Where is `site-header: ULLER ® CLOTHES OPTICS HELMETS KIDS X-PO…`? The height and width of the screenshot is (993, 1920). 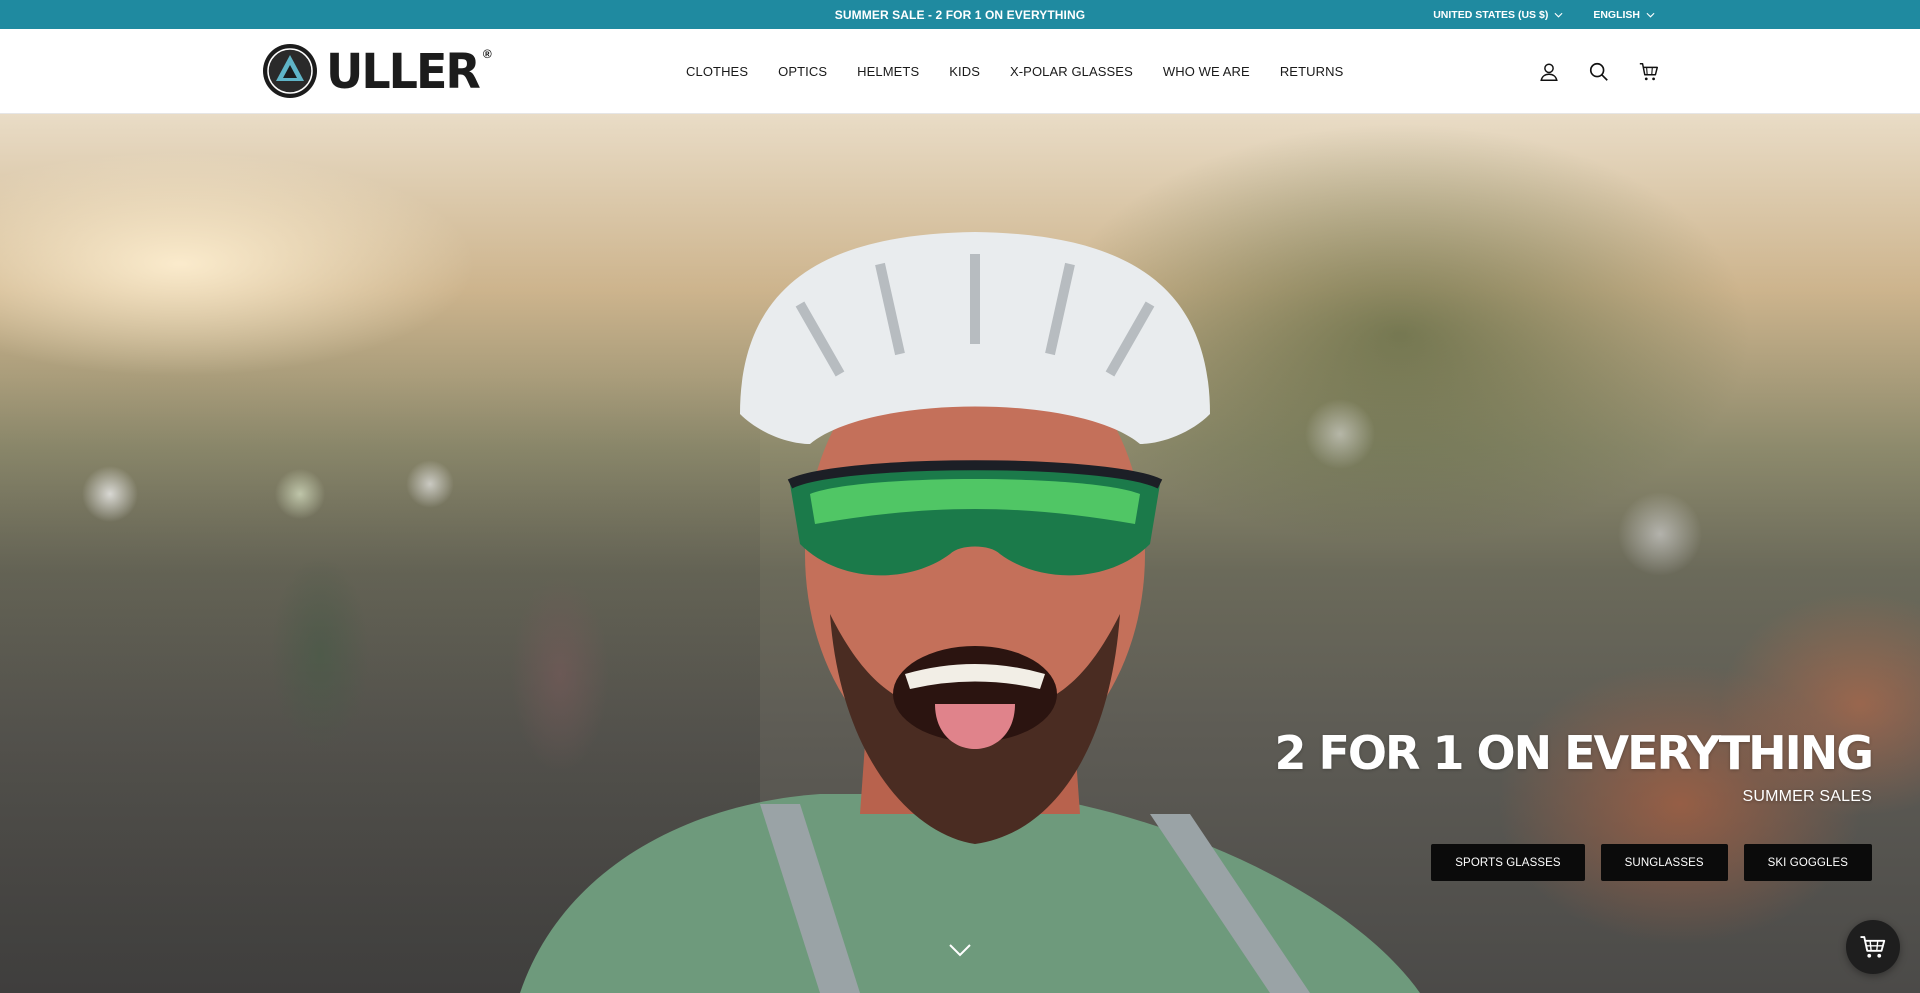
site-header: ULLER ® CLOTHES OPTICS HELMETS KIDS X-PO… is located at coordinates (960, 71).